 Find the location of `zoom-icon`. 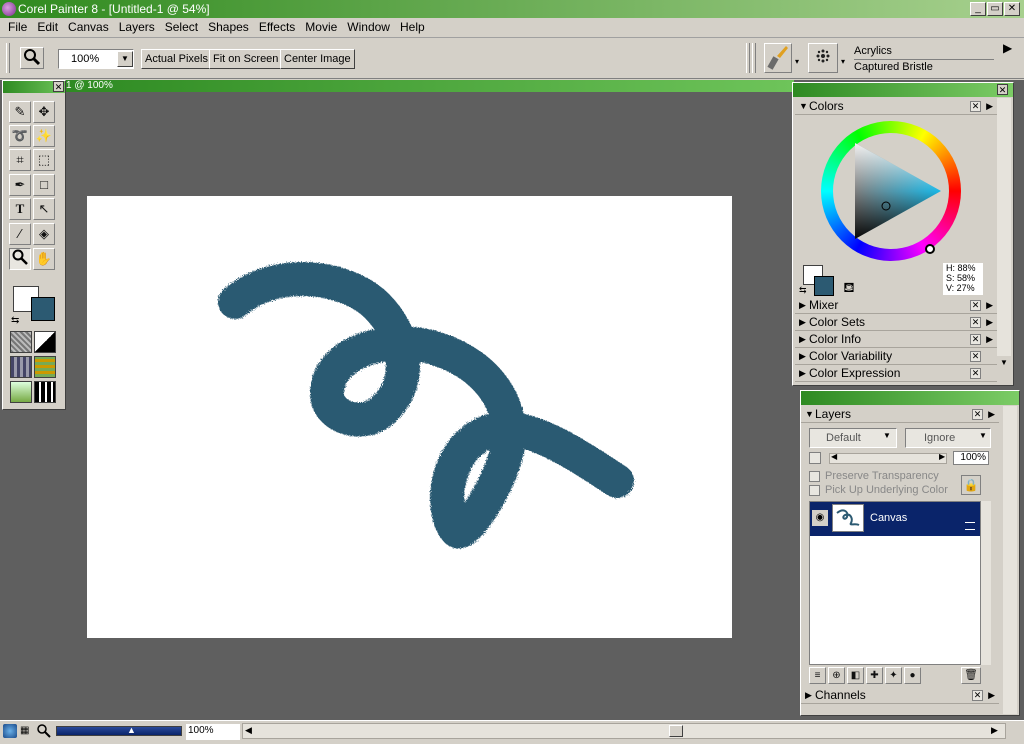

zoom-icon is located at coordinates (44, 731).